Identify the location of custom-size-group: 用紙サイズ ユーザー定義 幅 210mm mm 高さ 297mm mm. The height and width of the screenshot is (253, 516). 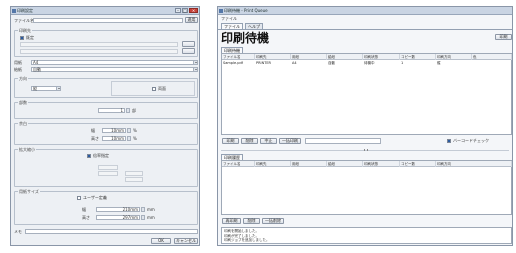
(106, 207).